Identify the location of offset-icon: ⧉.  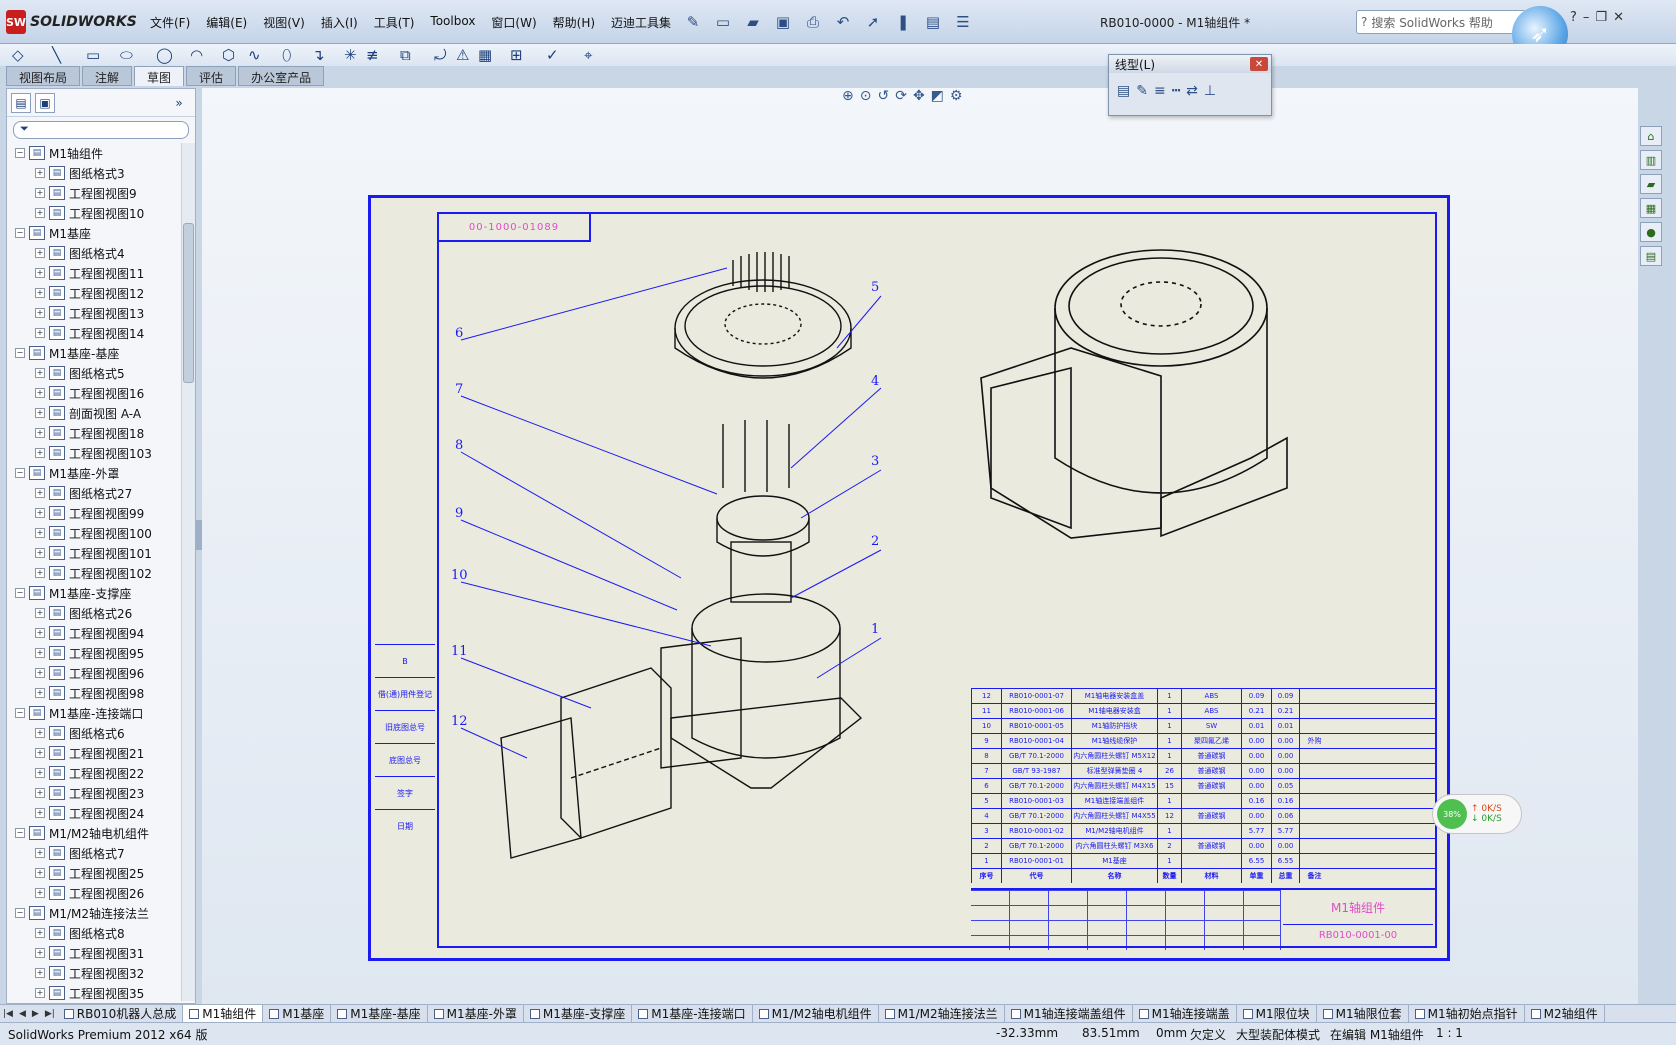
(405, 55).